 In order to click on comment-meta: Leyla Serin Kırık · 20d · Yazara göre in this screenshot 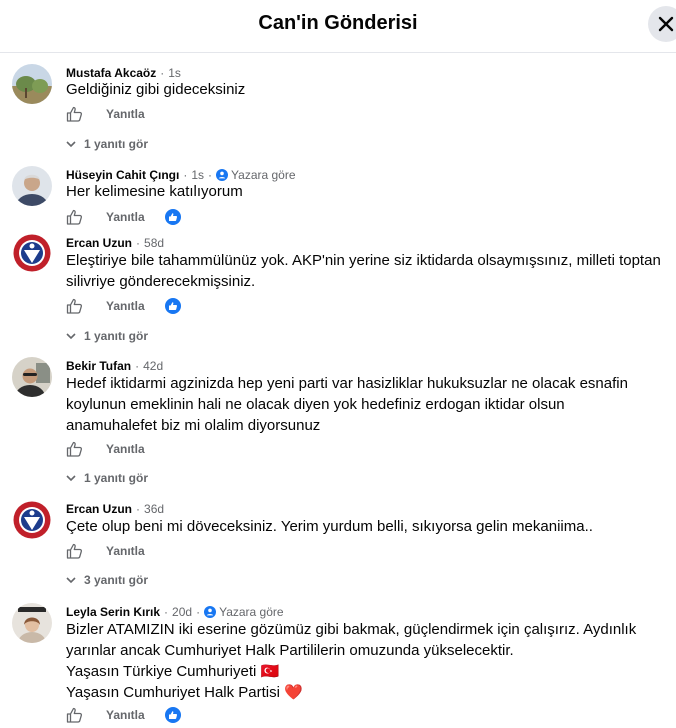, I will do `click(175, 612)`.